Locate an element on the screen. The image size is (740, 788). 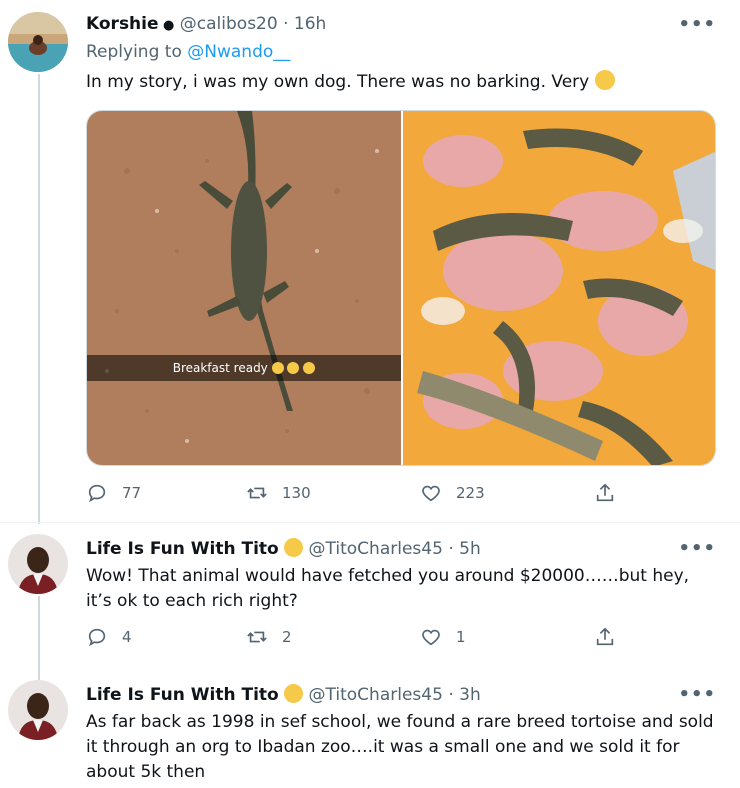
reply-count: 4 is located at coordinates (127, 637).